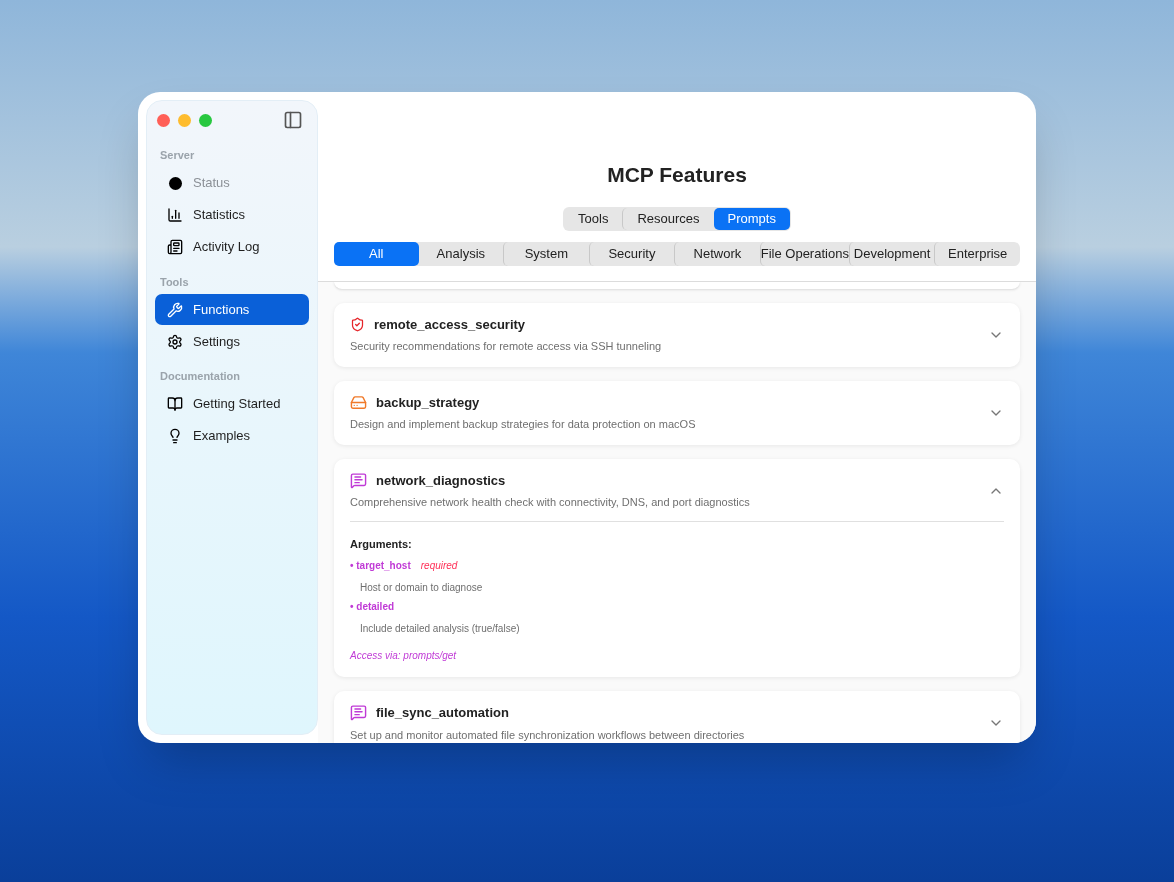 The height and width of the screenshot is (882, 1174). I want to click on prompt-name: remote_access_security, so click(450, 324).